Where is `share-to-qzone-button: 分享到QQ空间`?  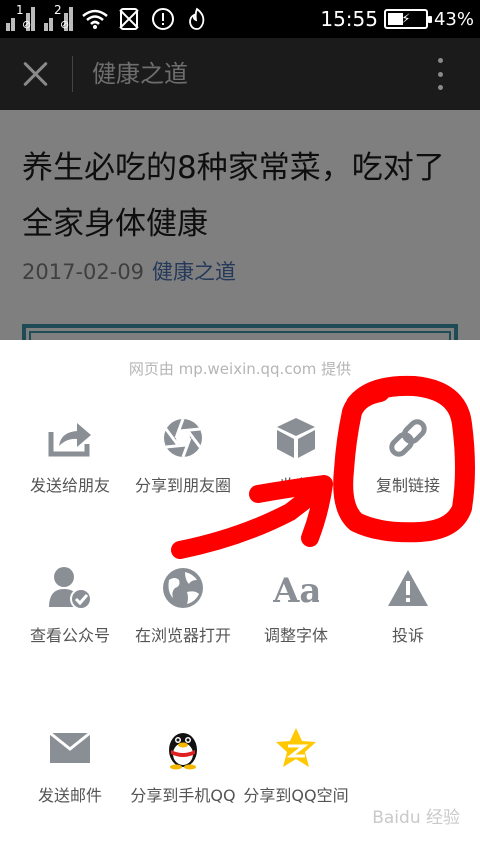
share-to-qzone-button: 分享到QQ空间 is located at coordinates (296, 764).